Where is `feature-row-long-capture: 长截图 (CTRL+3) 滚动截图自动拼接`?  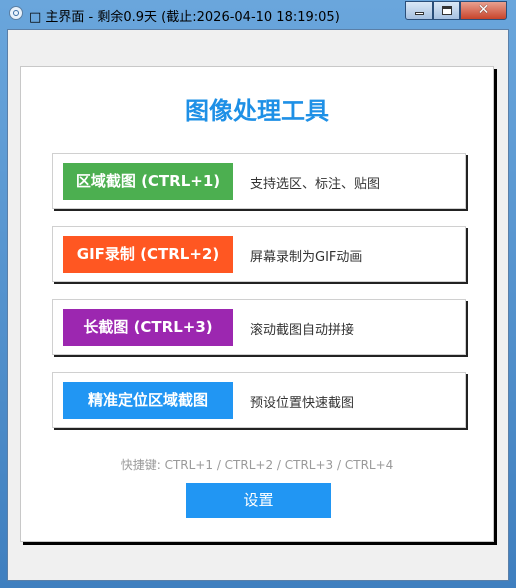 feature-row-long-capture: 长截图 (CTRL+3) 滚动截图自动拼接 is located at coordinates (259, 327).